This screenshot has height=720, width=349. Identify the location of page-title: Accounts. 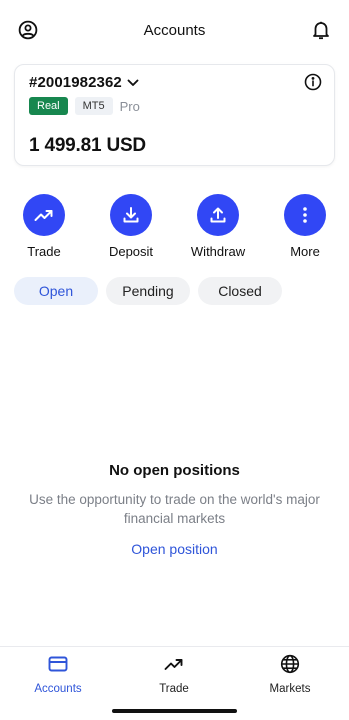
(174, 30).